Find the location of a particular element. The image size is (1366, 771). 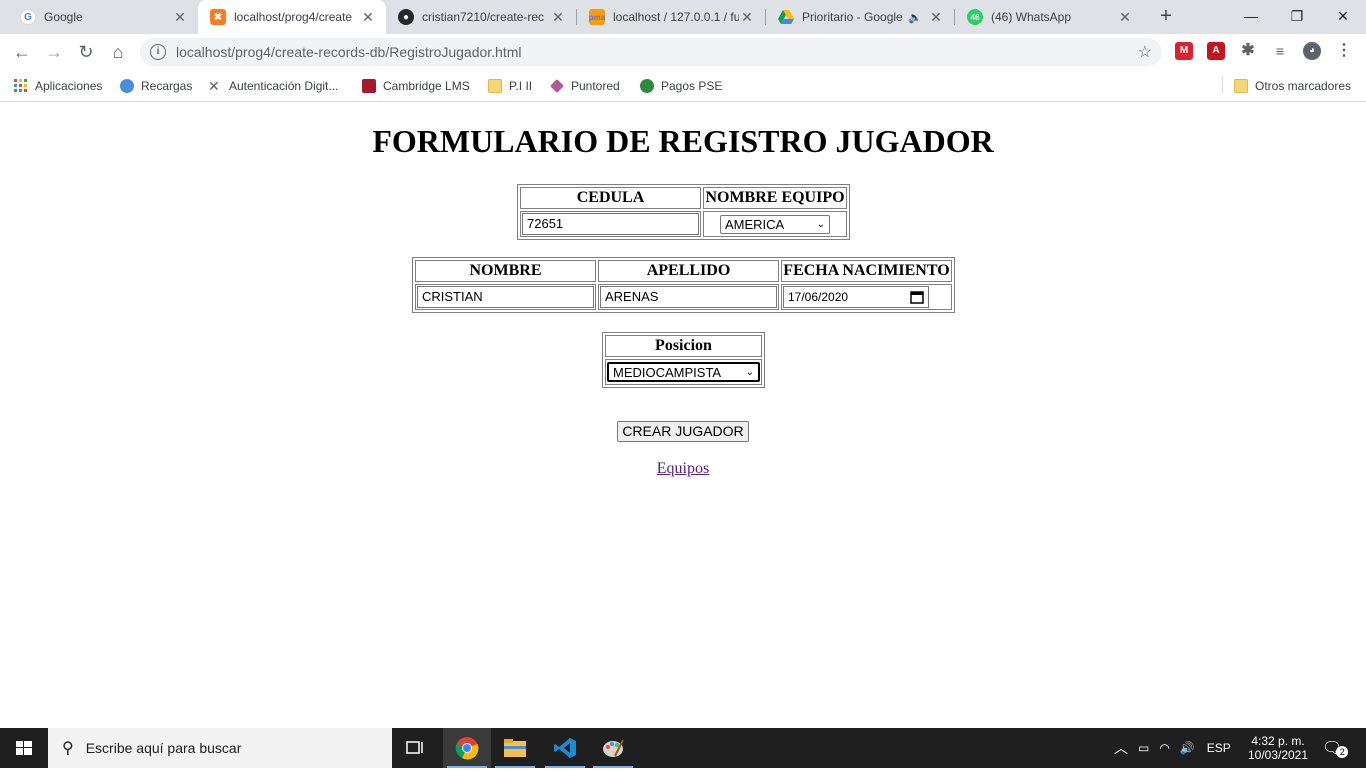

apellido-input: ARENAS is located at coordinates (688, 297).